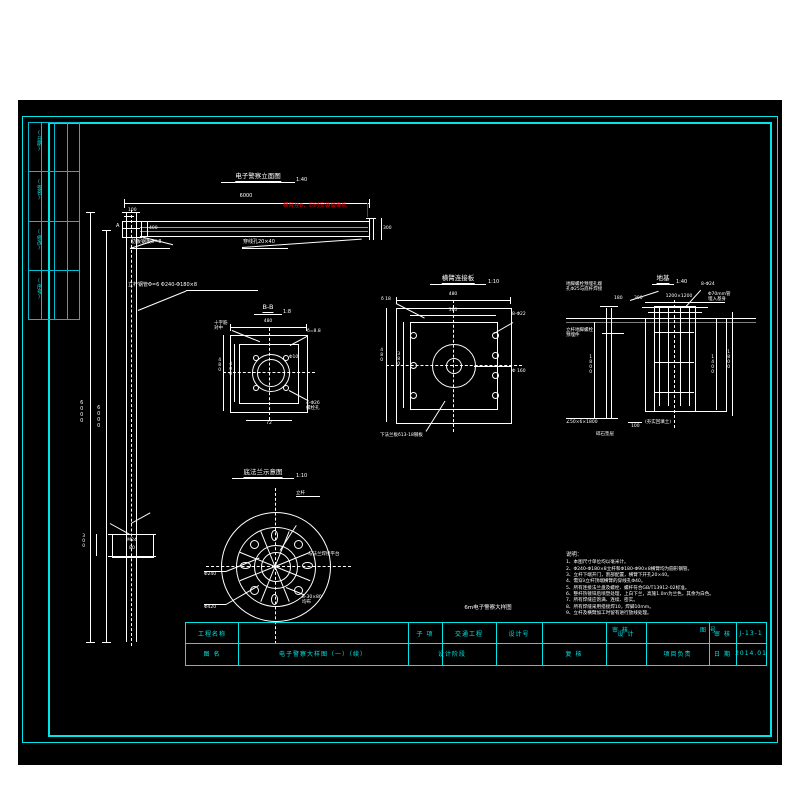 This screenshot has height=800, width=800. I want to click on revision-label-3: (序号), so click(39, 289).